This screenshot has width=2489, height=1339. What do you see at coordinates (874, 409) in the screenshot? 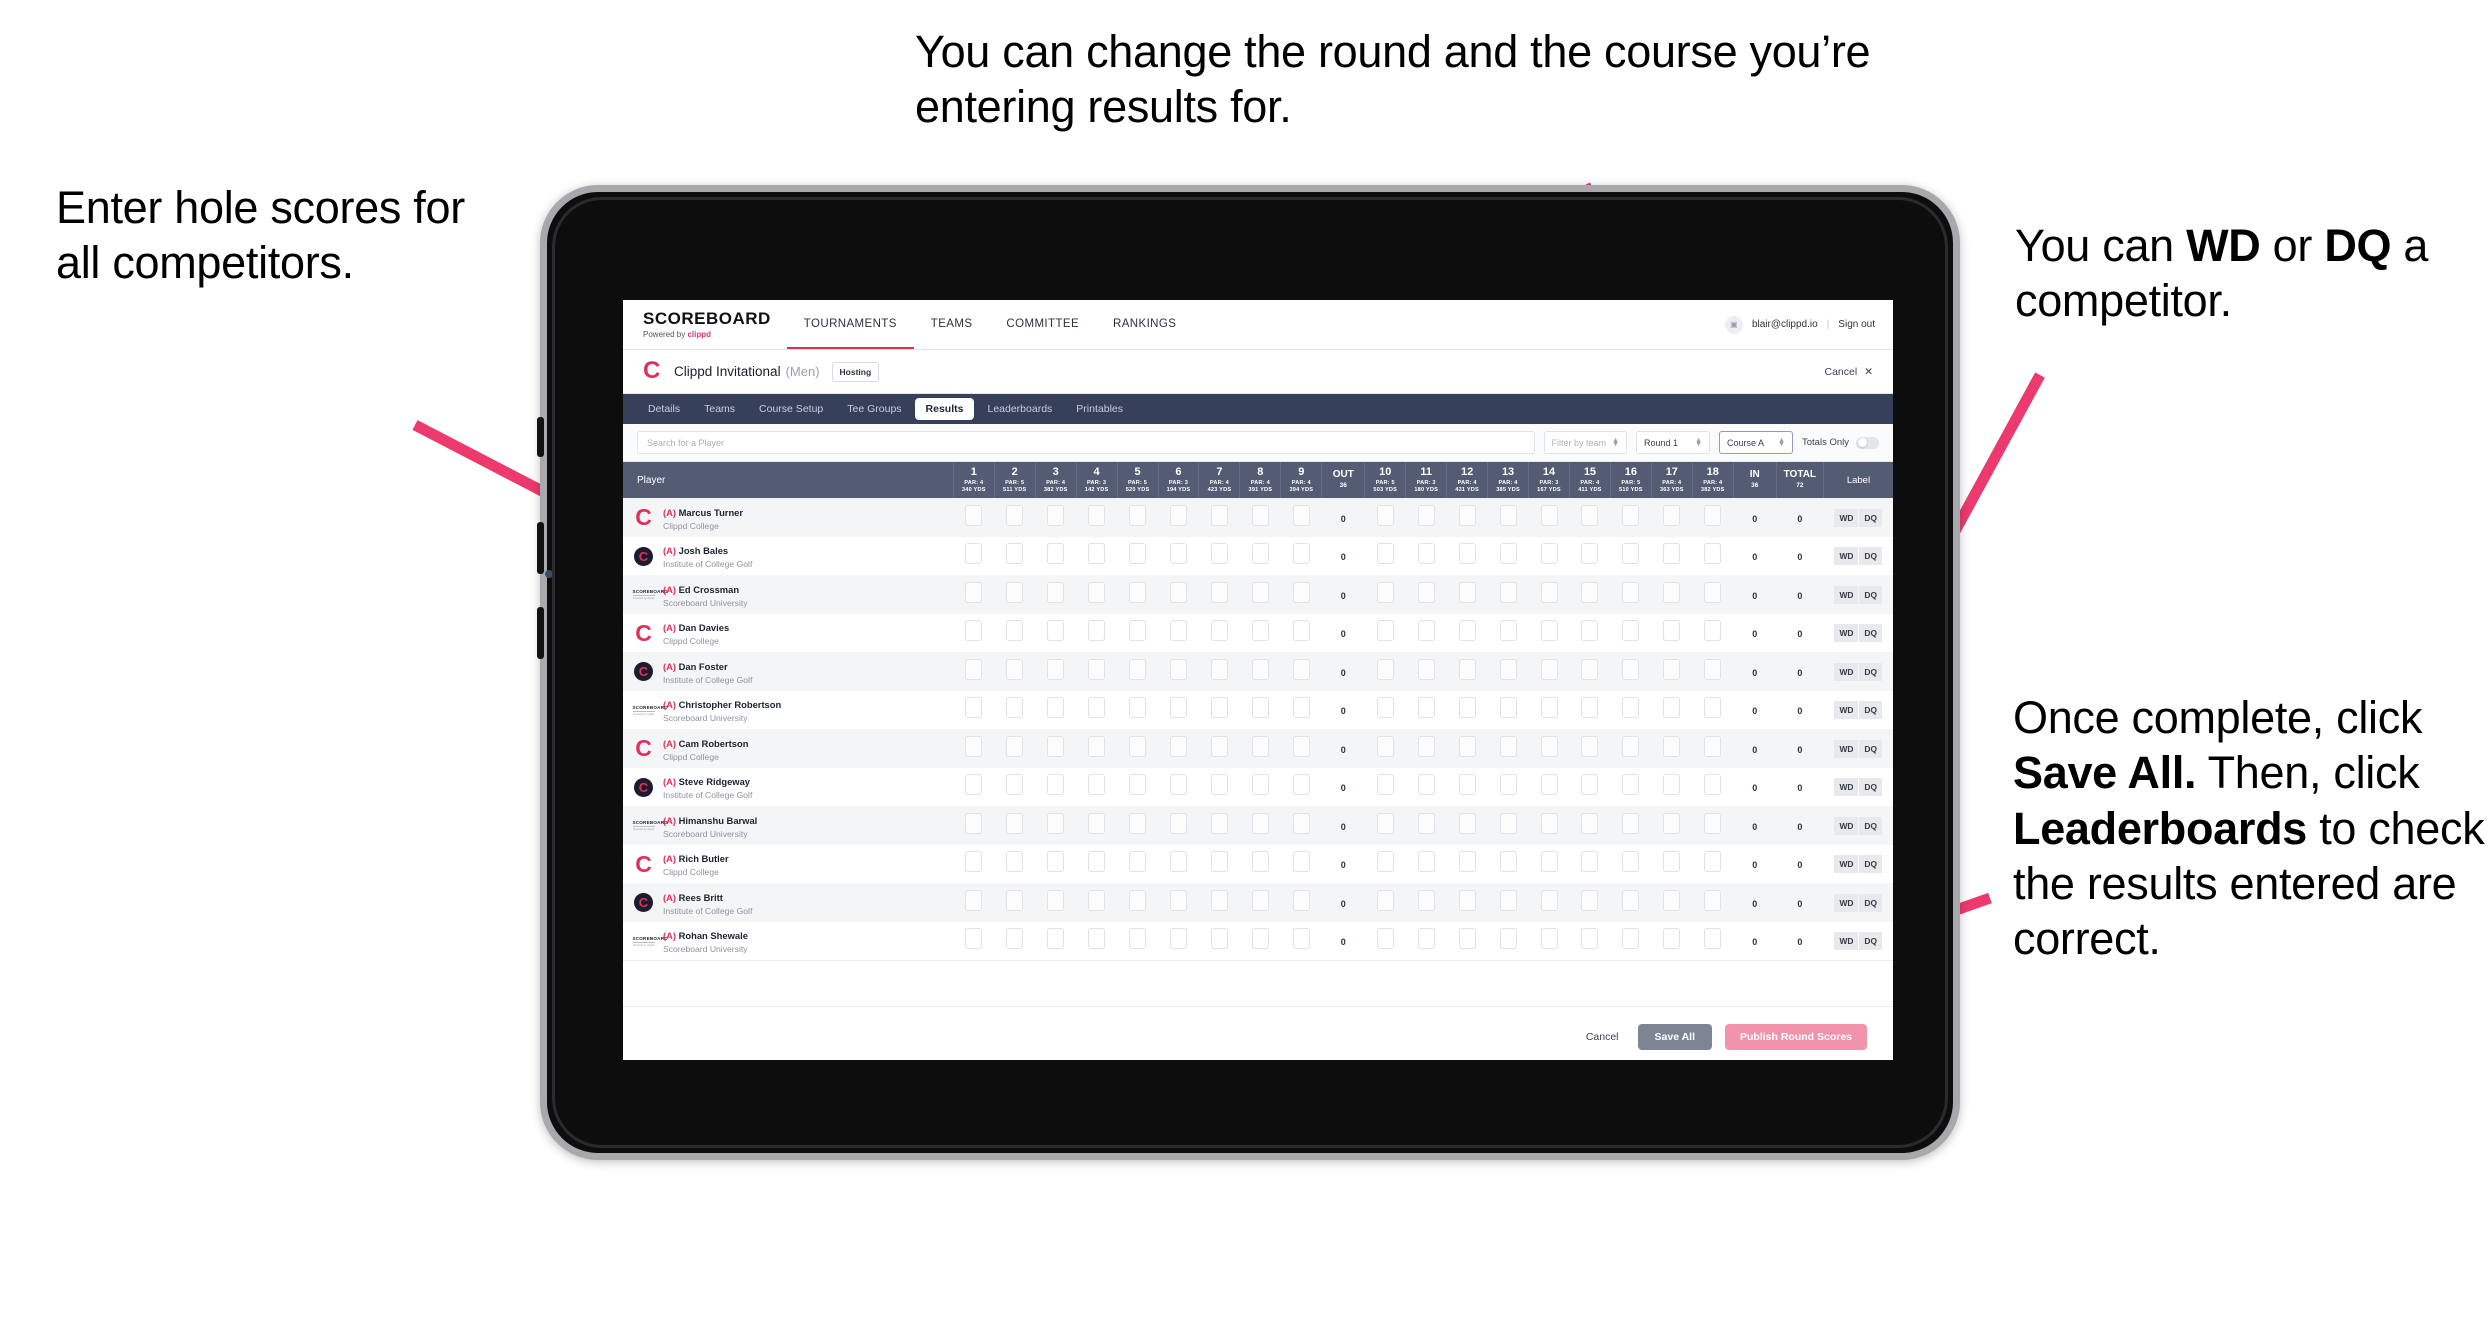
I see `tab-tee-groups: Tee Groups` at bounding box center [874, 409].